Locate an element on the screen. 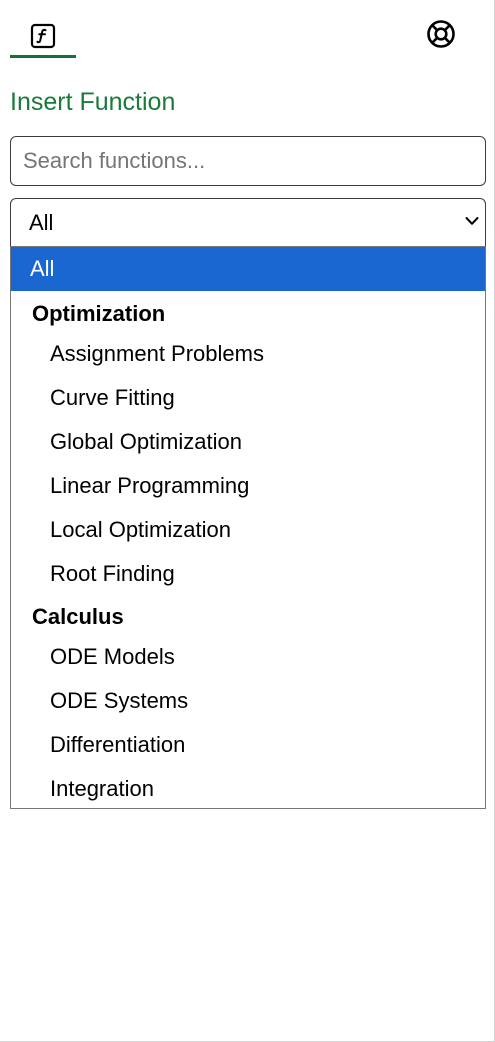 The height and width of the screenshot is (1042, 495). category-select-value: All is located at coordinates (41, 222).